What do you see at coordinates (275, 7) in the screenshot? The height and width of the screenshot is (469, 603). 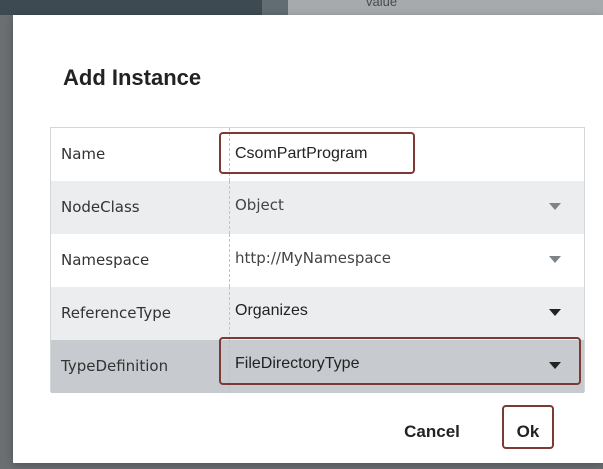 I see `background-panel-divider` at bounding box center [275, 7].